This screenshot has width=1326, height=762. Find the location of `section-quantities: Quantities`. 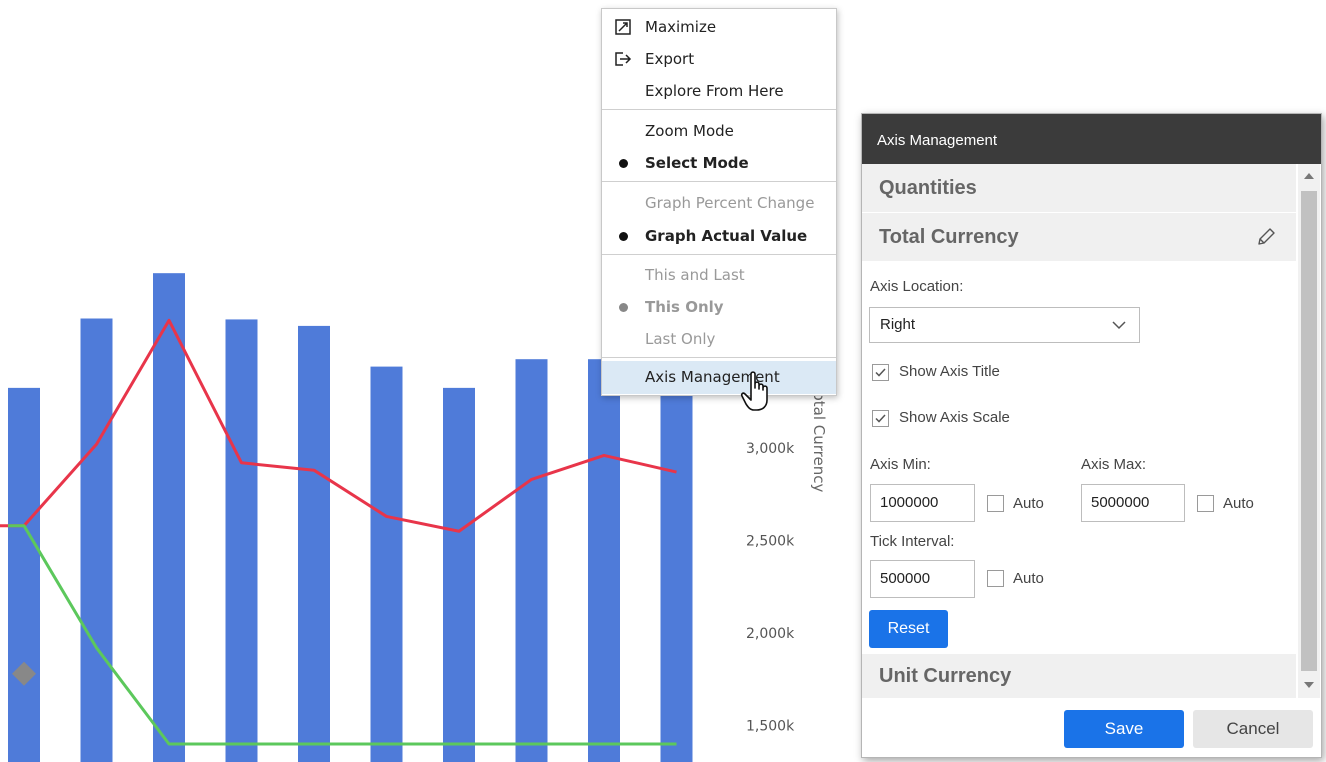

section-quantities: Quantities is located at coordinates (1079, 188).